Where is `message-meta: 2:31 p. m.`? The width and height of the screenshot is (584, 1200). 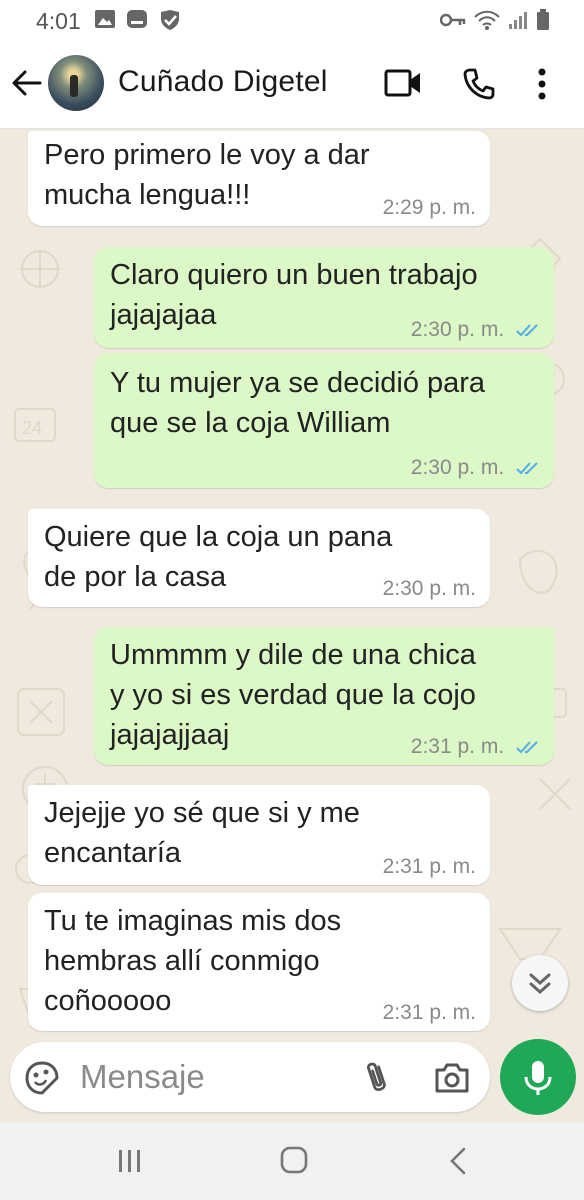 message-meta: 2:31 p. m. is located at coordinates (476, 747).